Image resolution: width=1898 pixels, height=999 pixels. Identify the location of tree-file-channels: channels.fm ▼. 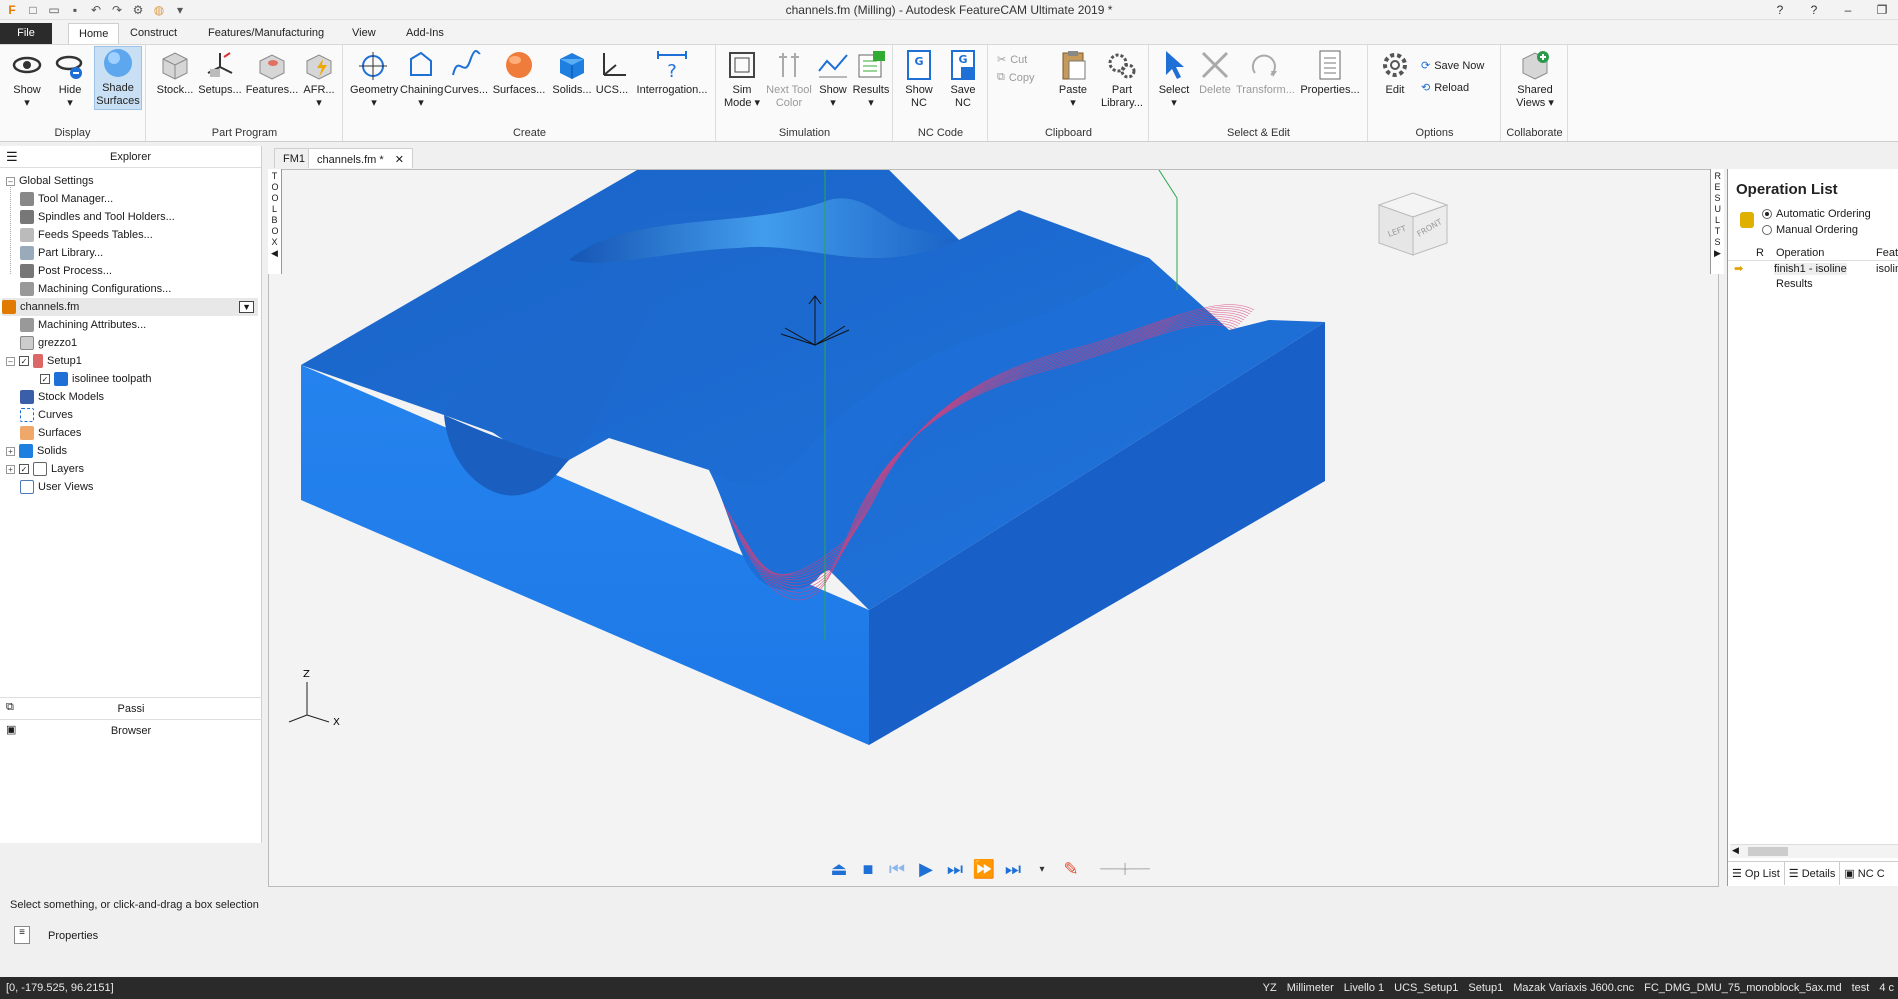
(130, 307).